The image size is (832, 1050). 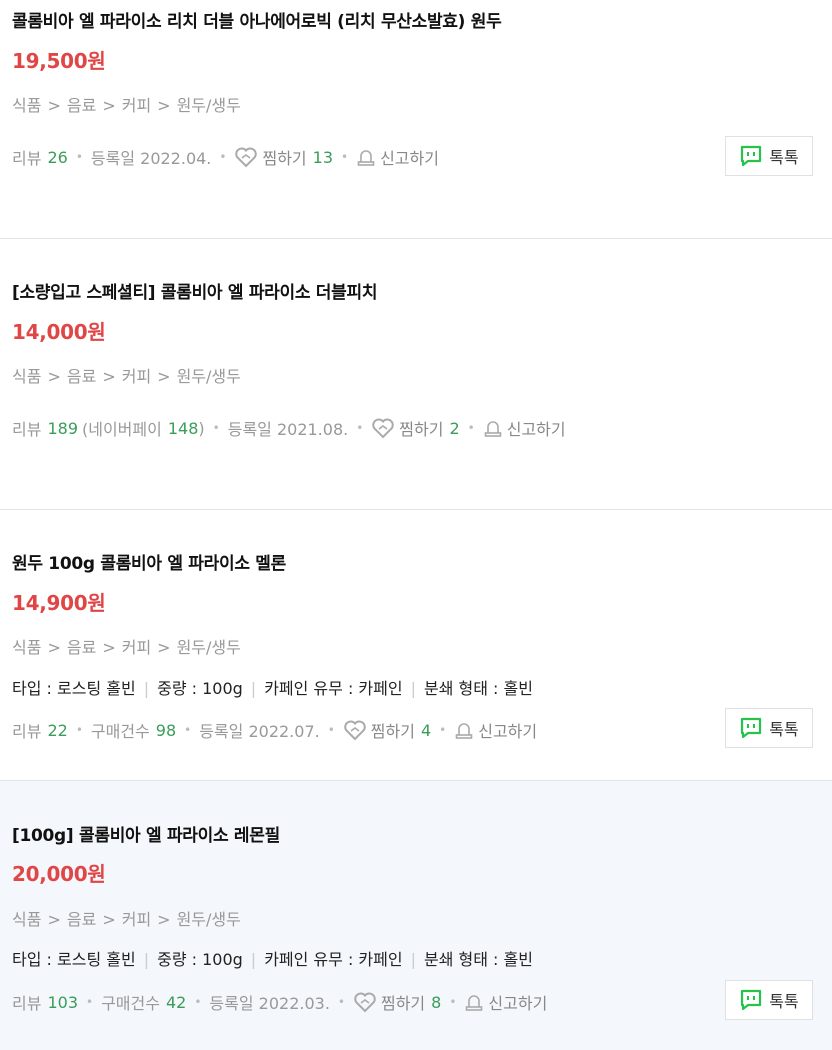 What do you see at coordinates (183, 428) in the screenshot?
I see `naverpay-count: 148` at bounding box center [183, 428].